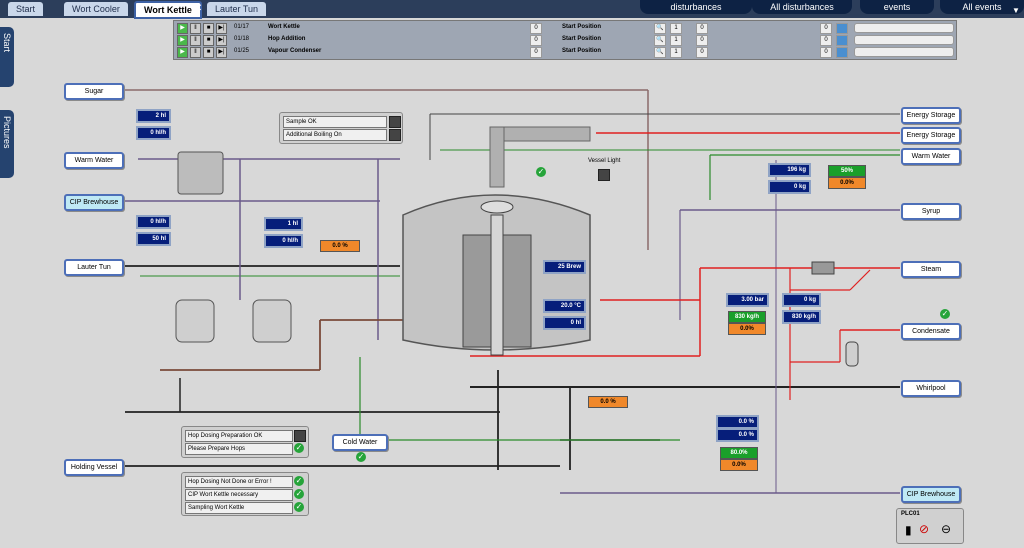 This screenshot has height=548, width=1024. What do you see at coordinates (847, 171) in the screenshot?
I see `green-value: 50%` at bounding box center [847, 171].